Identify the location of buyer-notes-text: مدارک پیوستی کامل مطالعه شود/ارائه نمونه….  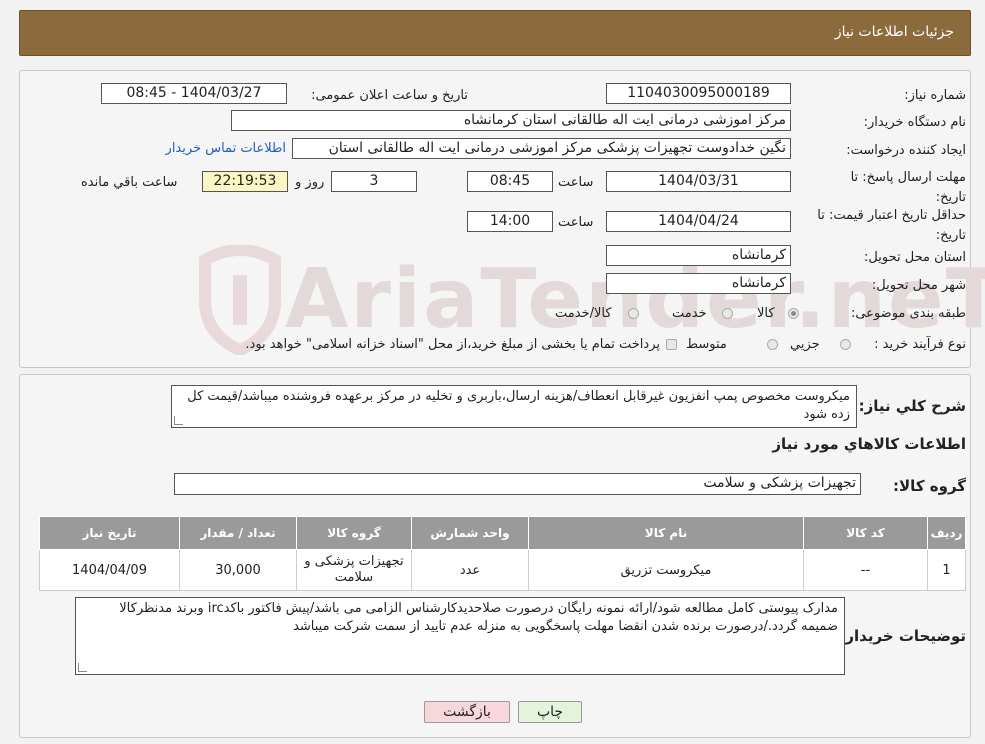
(478, 617).